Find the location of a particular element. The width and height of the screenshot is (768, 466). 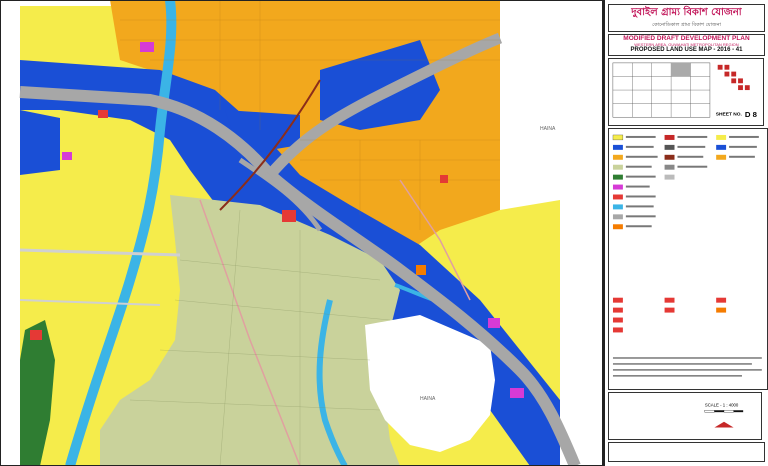

plan-title: MODIFIED DRAFT DEVELOPMENT PLAN is located at coordinates (686, 38).